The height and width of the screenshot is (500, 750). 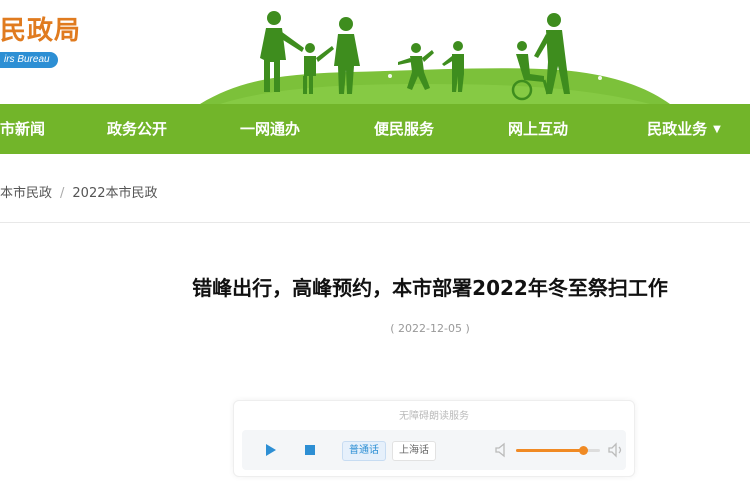 I want to click on main-nav-bar: 市新闻 政务公开 一网通办 便民服务 网上互动 民政业务 ▼, so click(x=375, y=129).